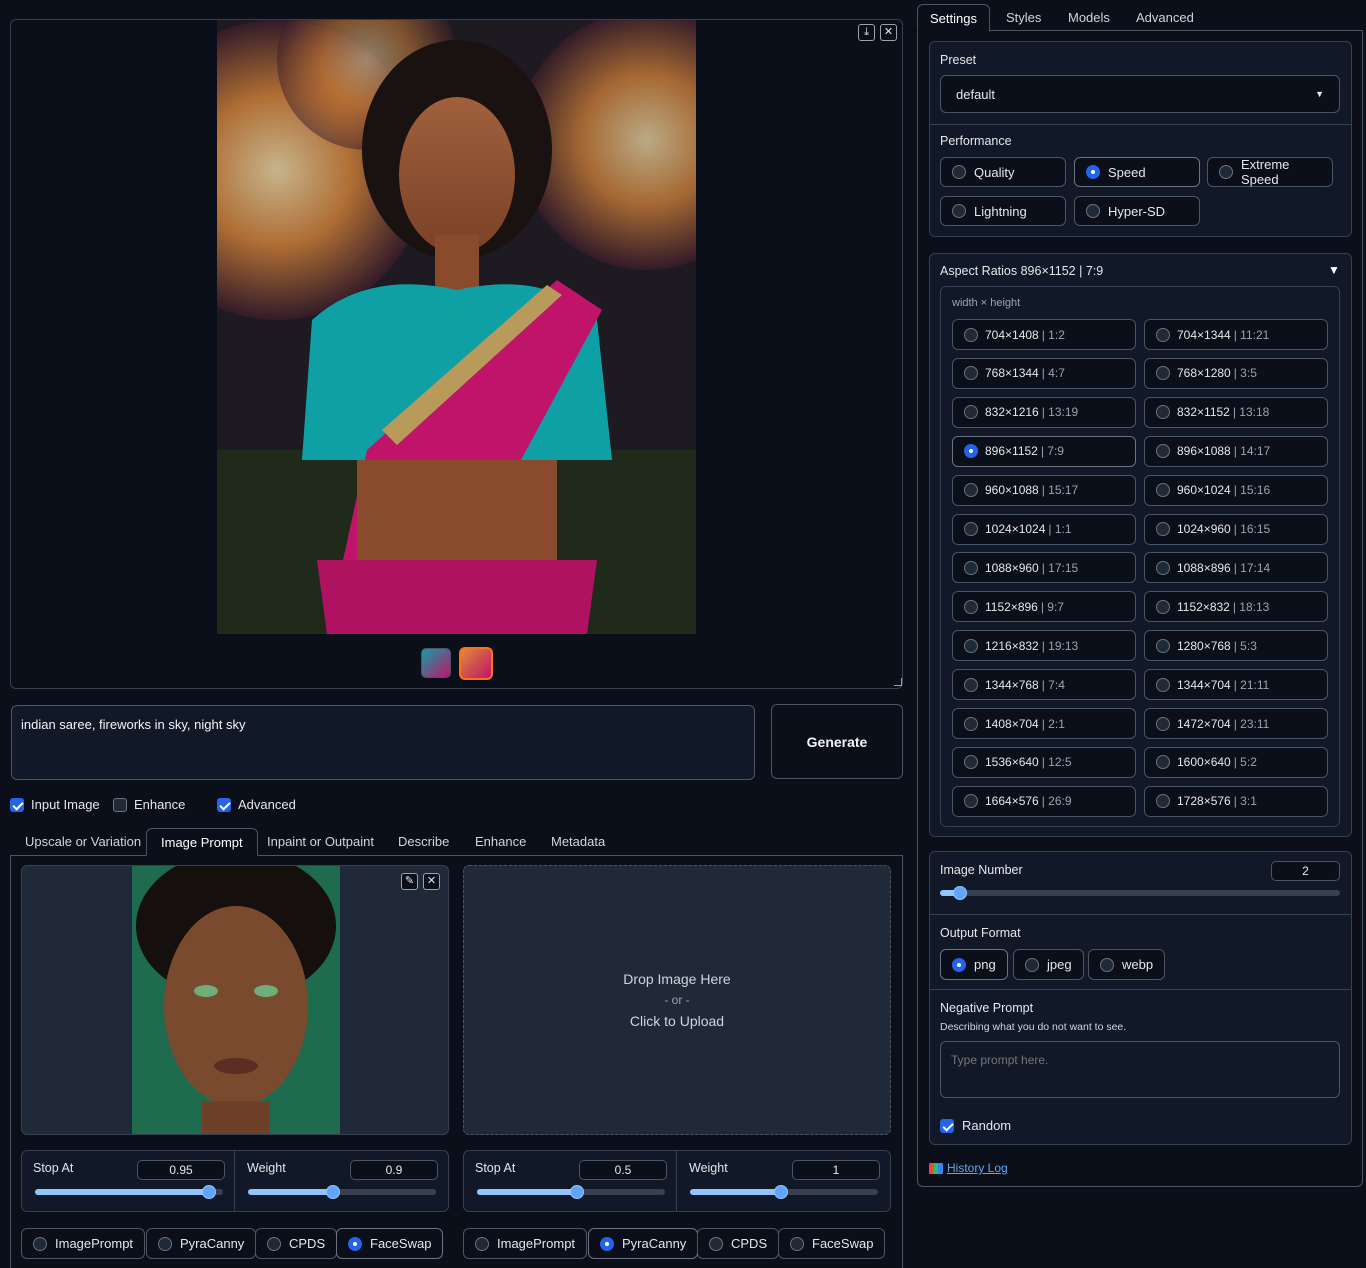 This screenshot has width=1366, height=1268. Describe the element at coordinates (1140, 1069) in the screenshot. I see `negative-prompt-input` at that location.